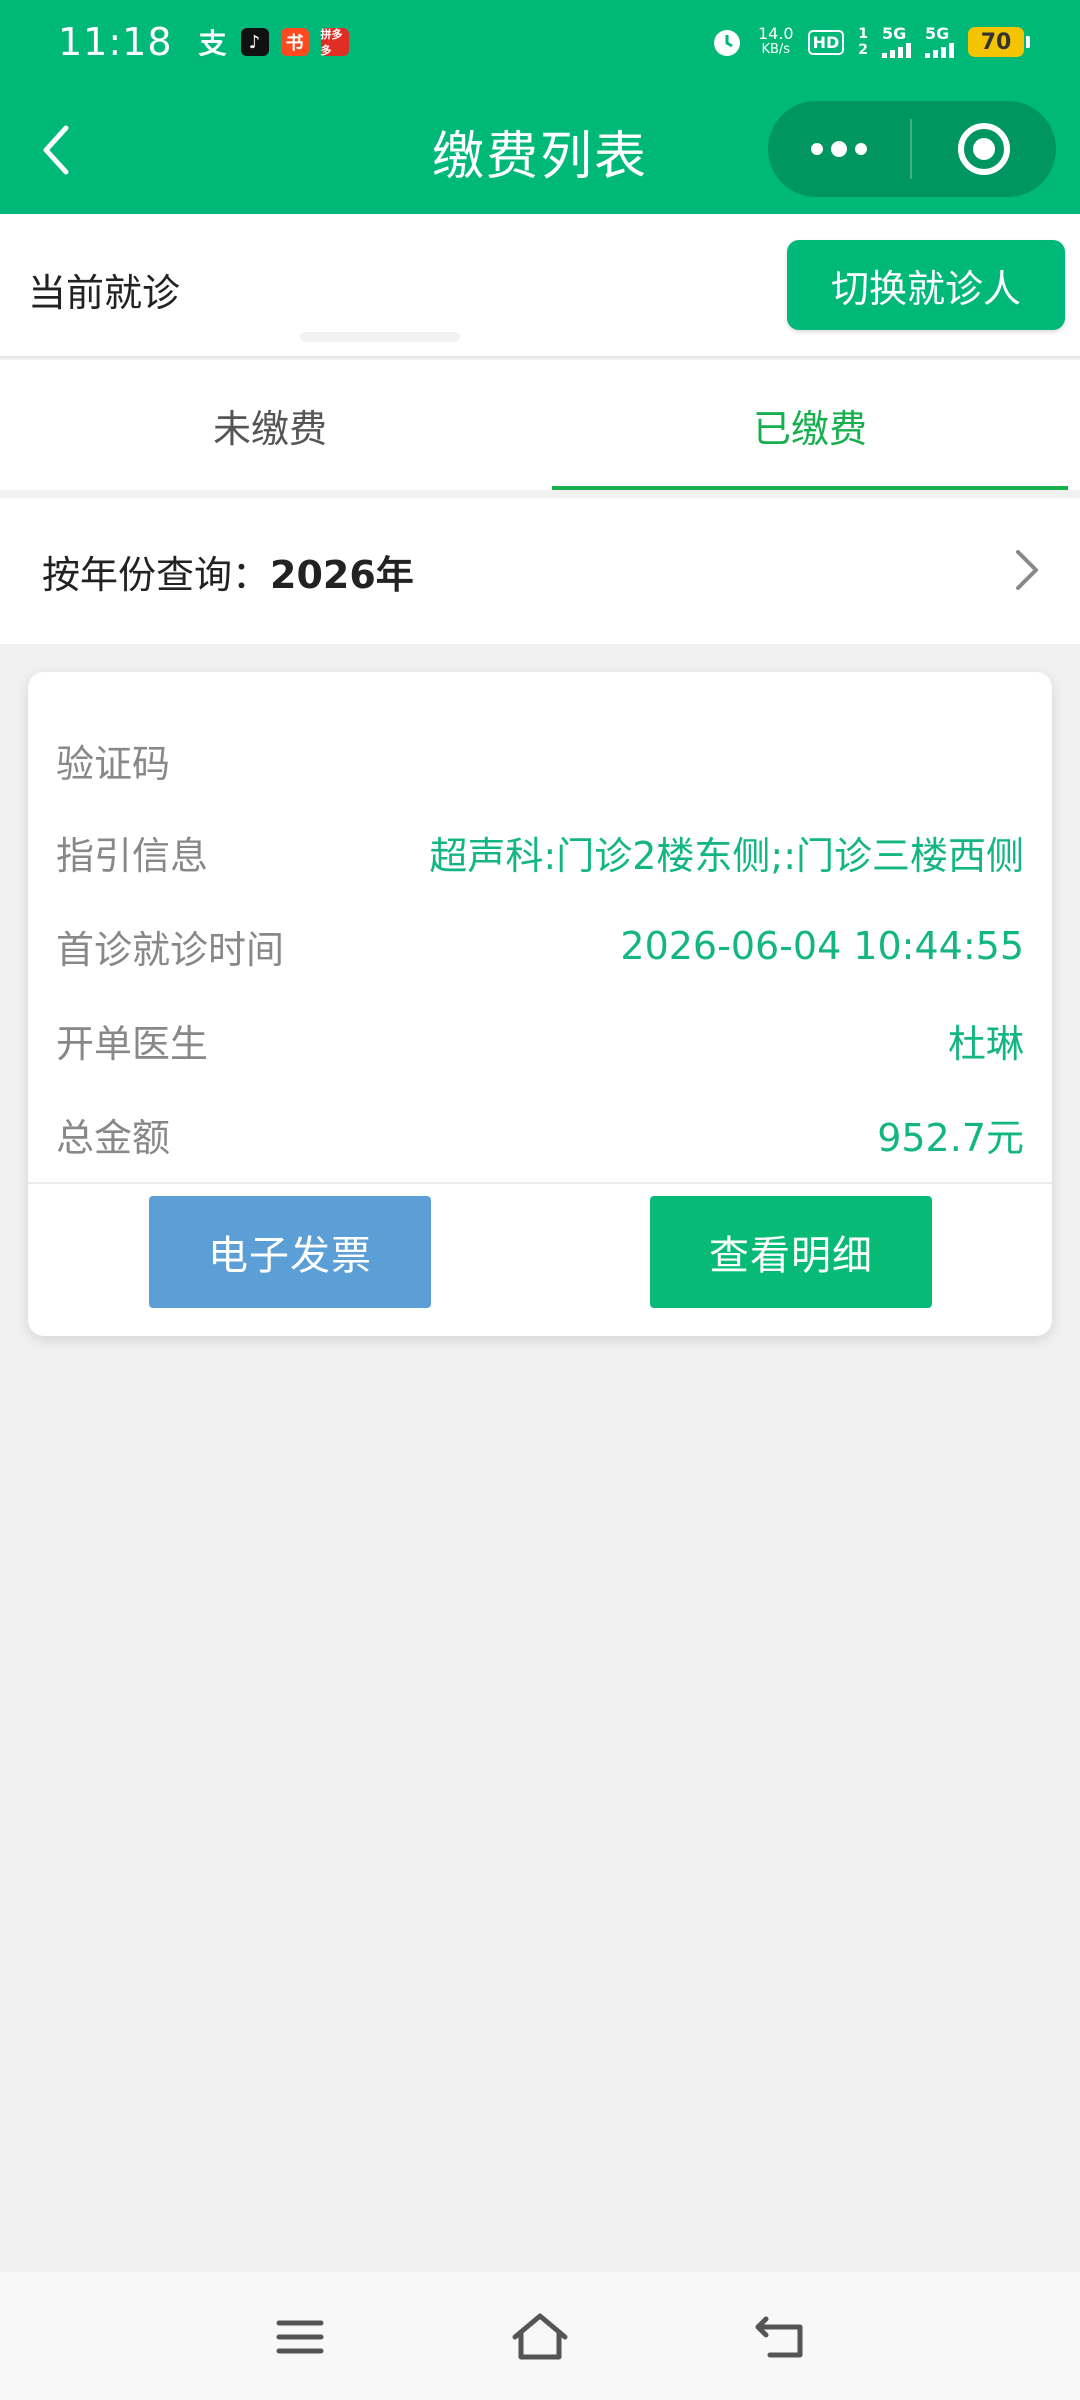 Image resolution: width=1080 pixels, height=2400 pixels. I want to click on net-speed-value: 14.0, so click(775, 33).